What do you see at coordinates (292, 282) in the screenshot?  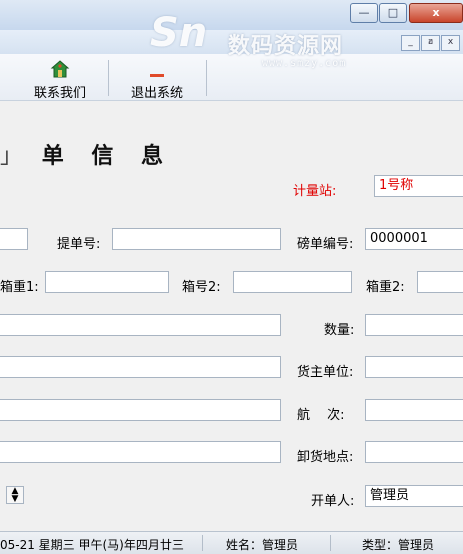 I see `box-no2-field` at bounding box center [292, 282].